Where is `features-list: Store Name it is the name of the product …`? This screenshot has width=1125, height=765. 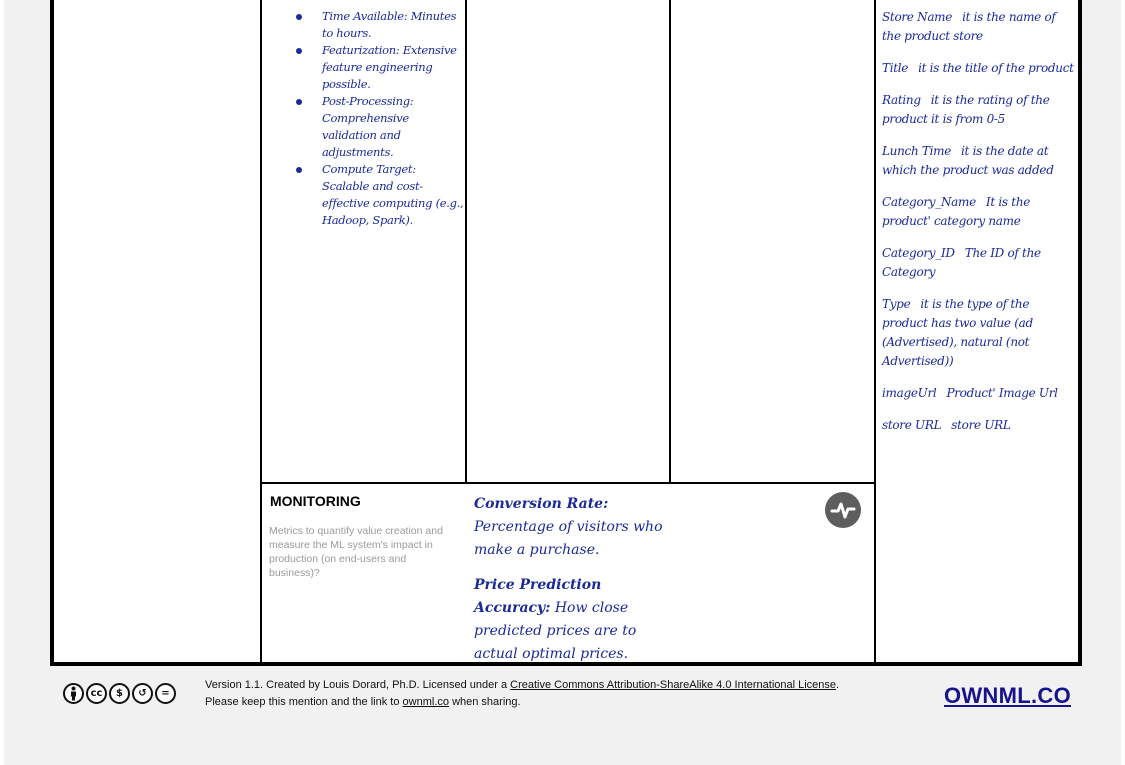
features-list: Store Name it is the name of the product … is located at coordinates (979, 228).